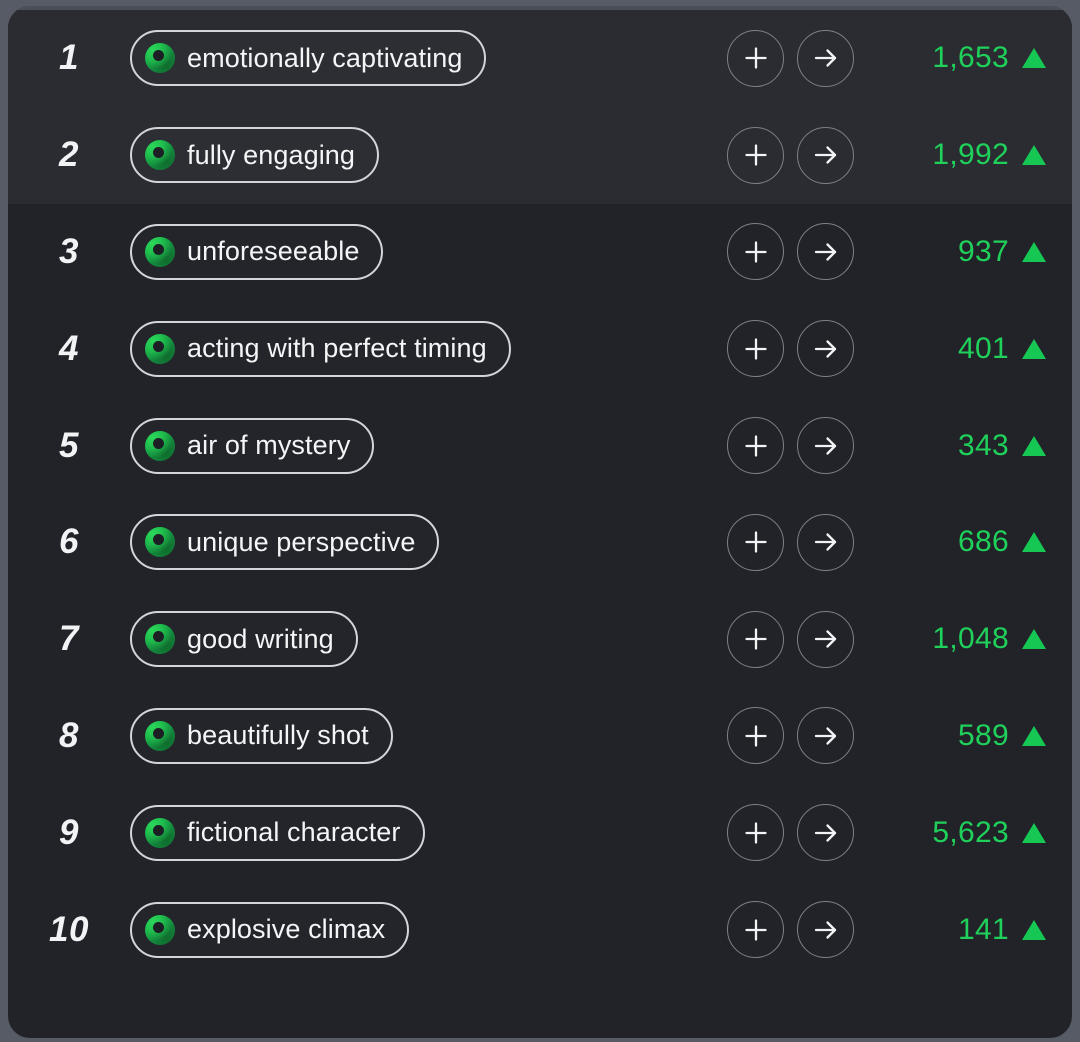  Describe the element at coordinates (69, 251) in the screenshot. I see `rank-number: 3` at that location.